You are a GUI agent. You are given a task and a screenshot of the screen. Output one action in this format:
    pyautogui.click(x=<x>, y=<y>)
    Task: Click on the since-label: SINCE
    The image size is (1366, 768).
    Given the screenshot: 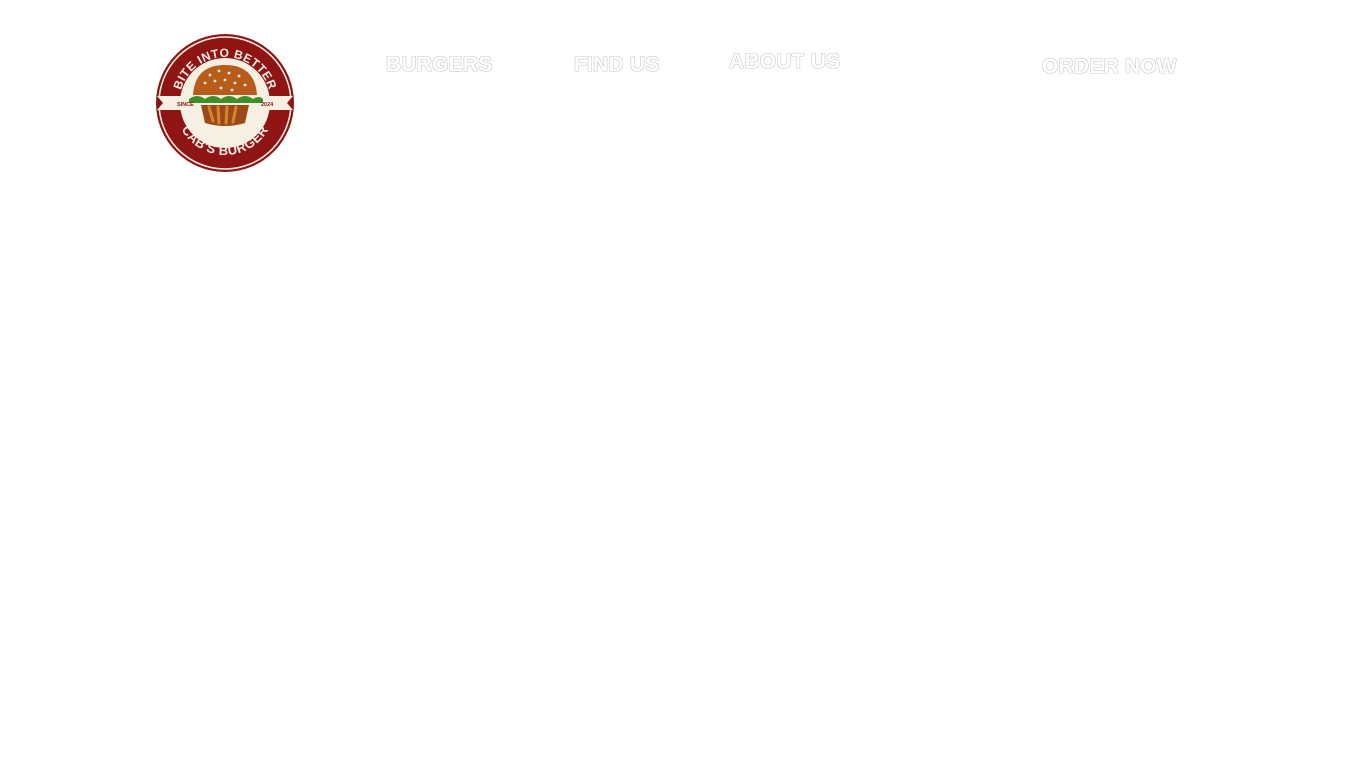 What is the action you would take?
    pyautogui.click(x=185, y=105)
    